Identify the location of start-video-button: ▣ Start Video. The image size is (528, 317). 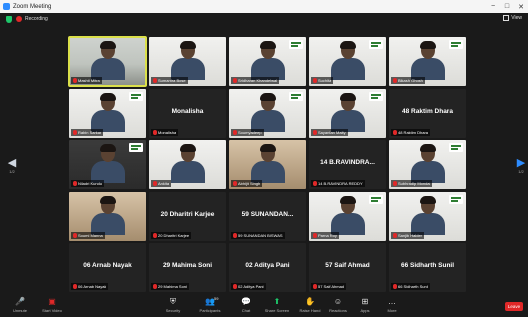
(52, 305).